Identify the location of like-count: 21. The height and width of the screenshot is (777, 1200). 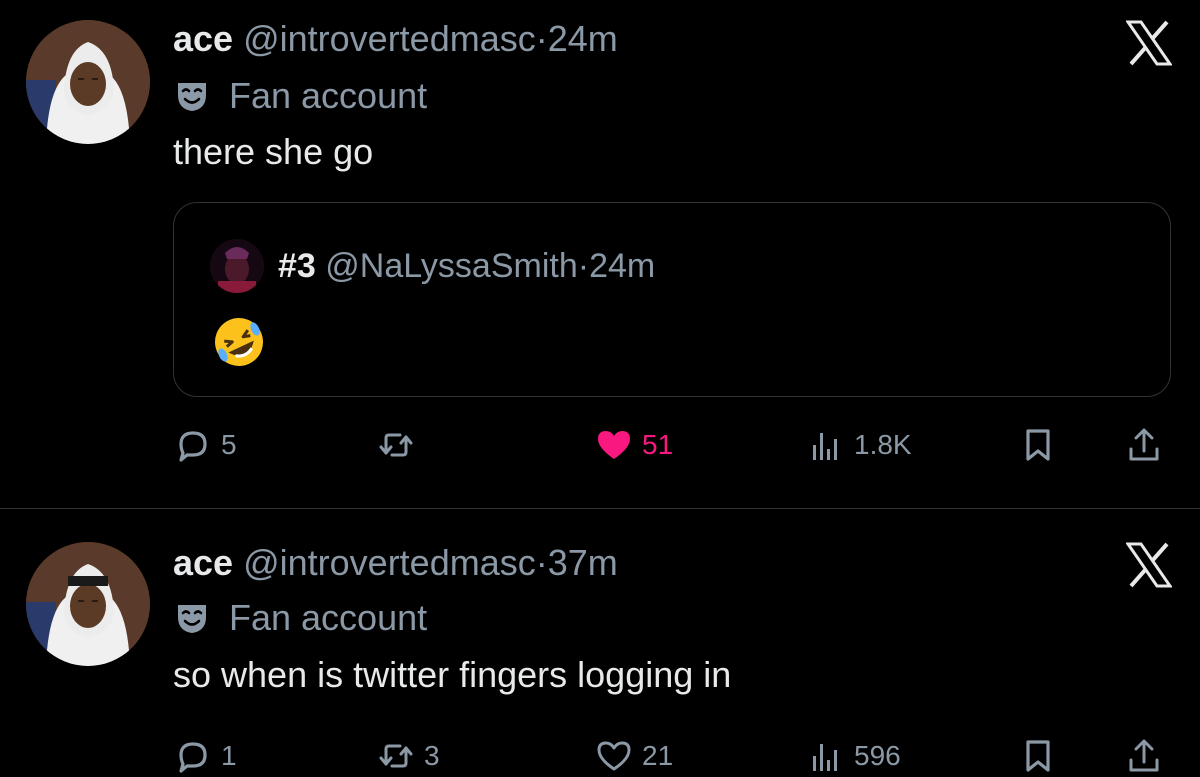
(658, 755).